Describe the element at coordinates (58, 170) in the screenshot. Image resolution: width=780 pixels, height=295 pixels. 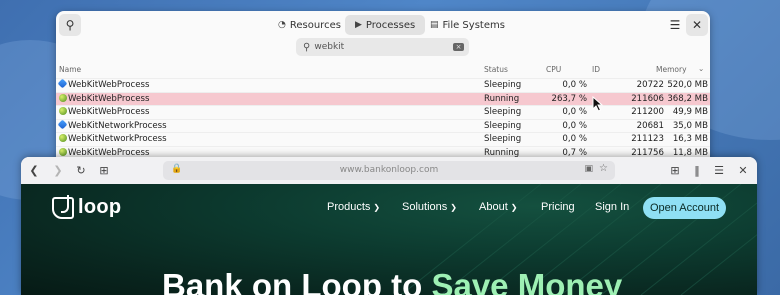
I see `forward-button: ❯` at that location.